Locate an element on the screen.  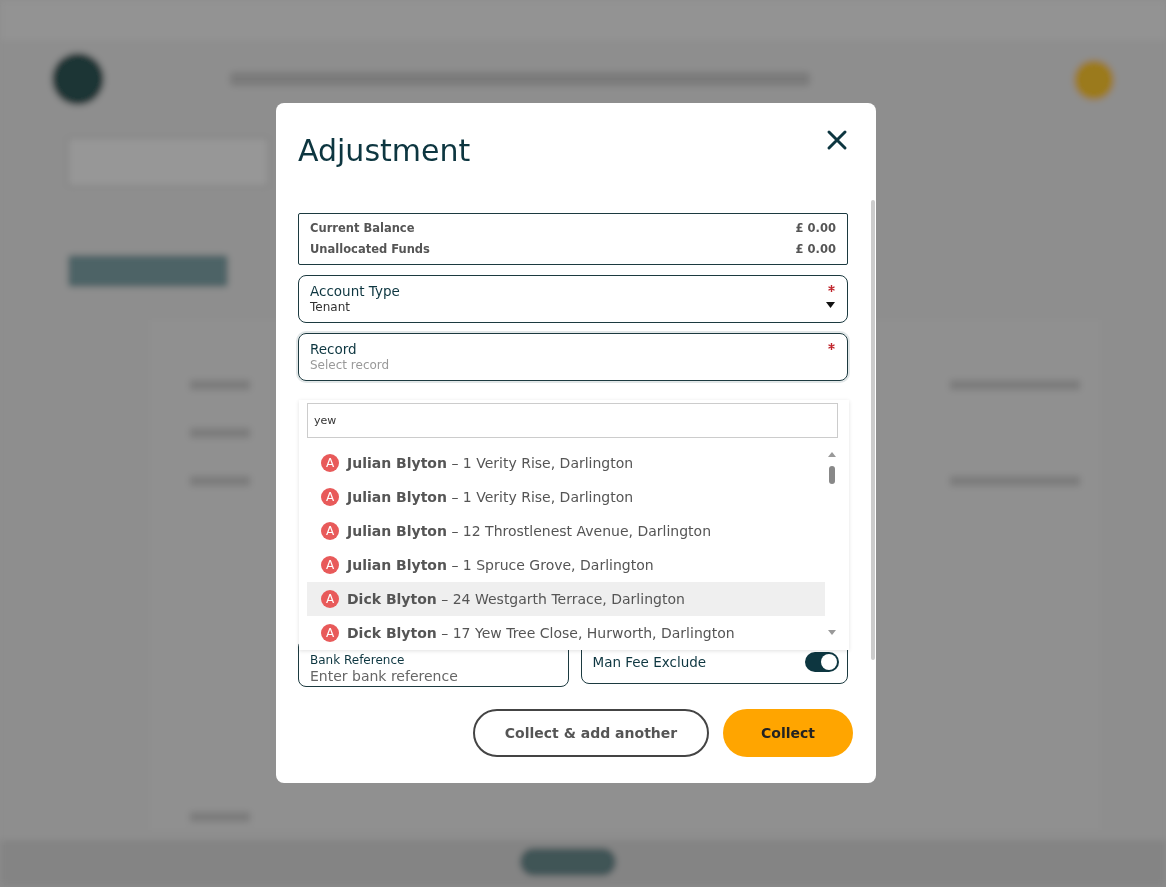
dropdown-option: A Dick Blyton – 24 Westgarth Terrace, Darlington is located at coordinates (566, 599).